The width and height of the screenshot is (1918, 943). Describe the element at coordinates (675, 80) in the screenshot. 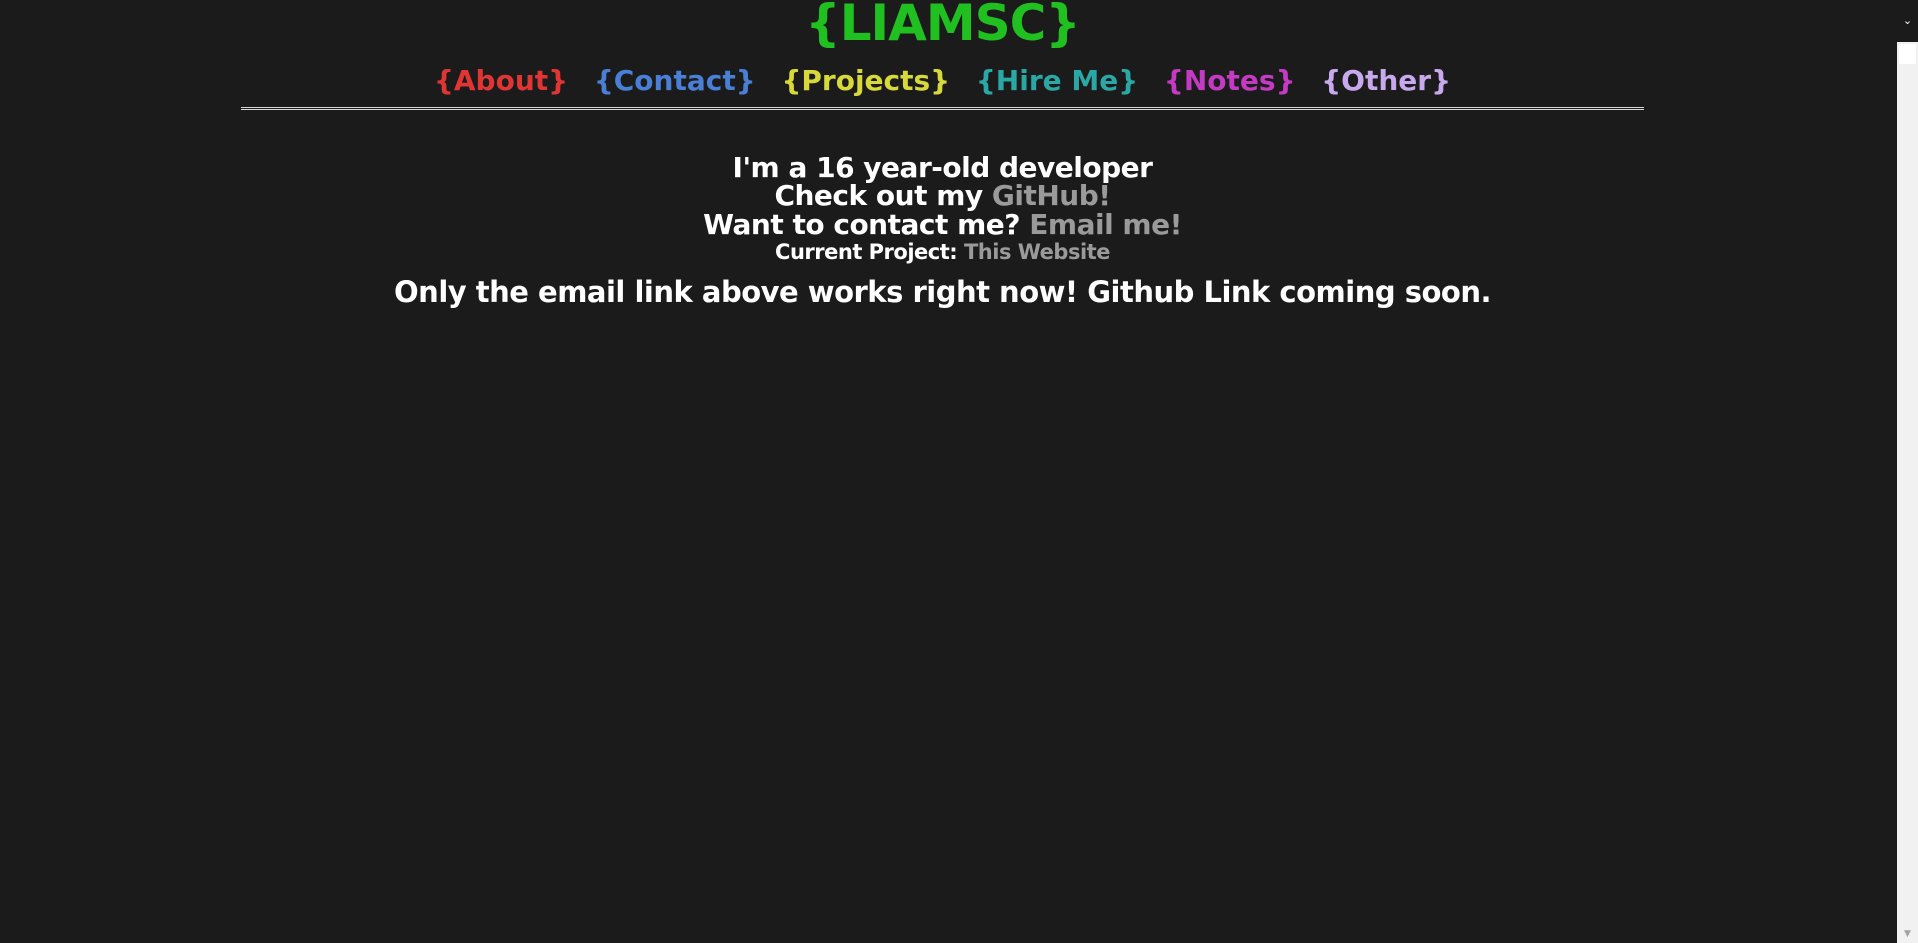

I see `nav-link-contact: {Contact}` at that location.